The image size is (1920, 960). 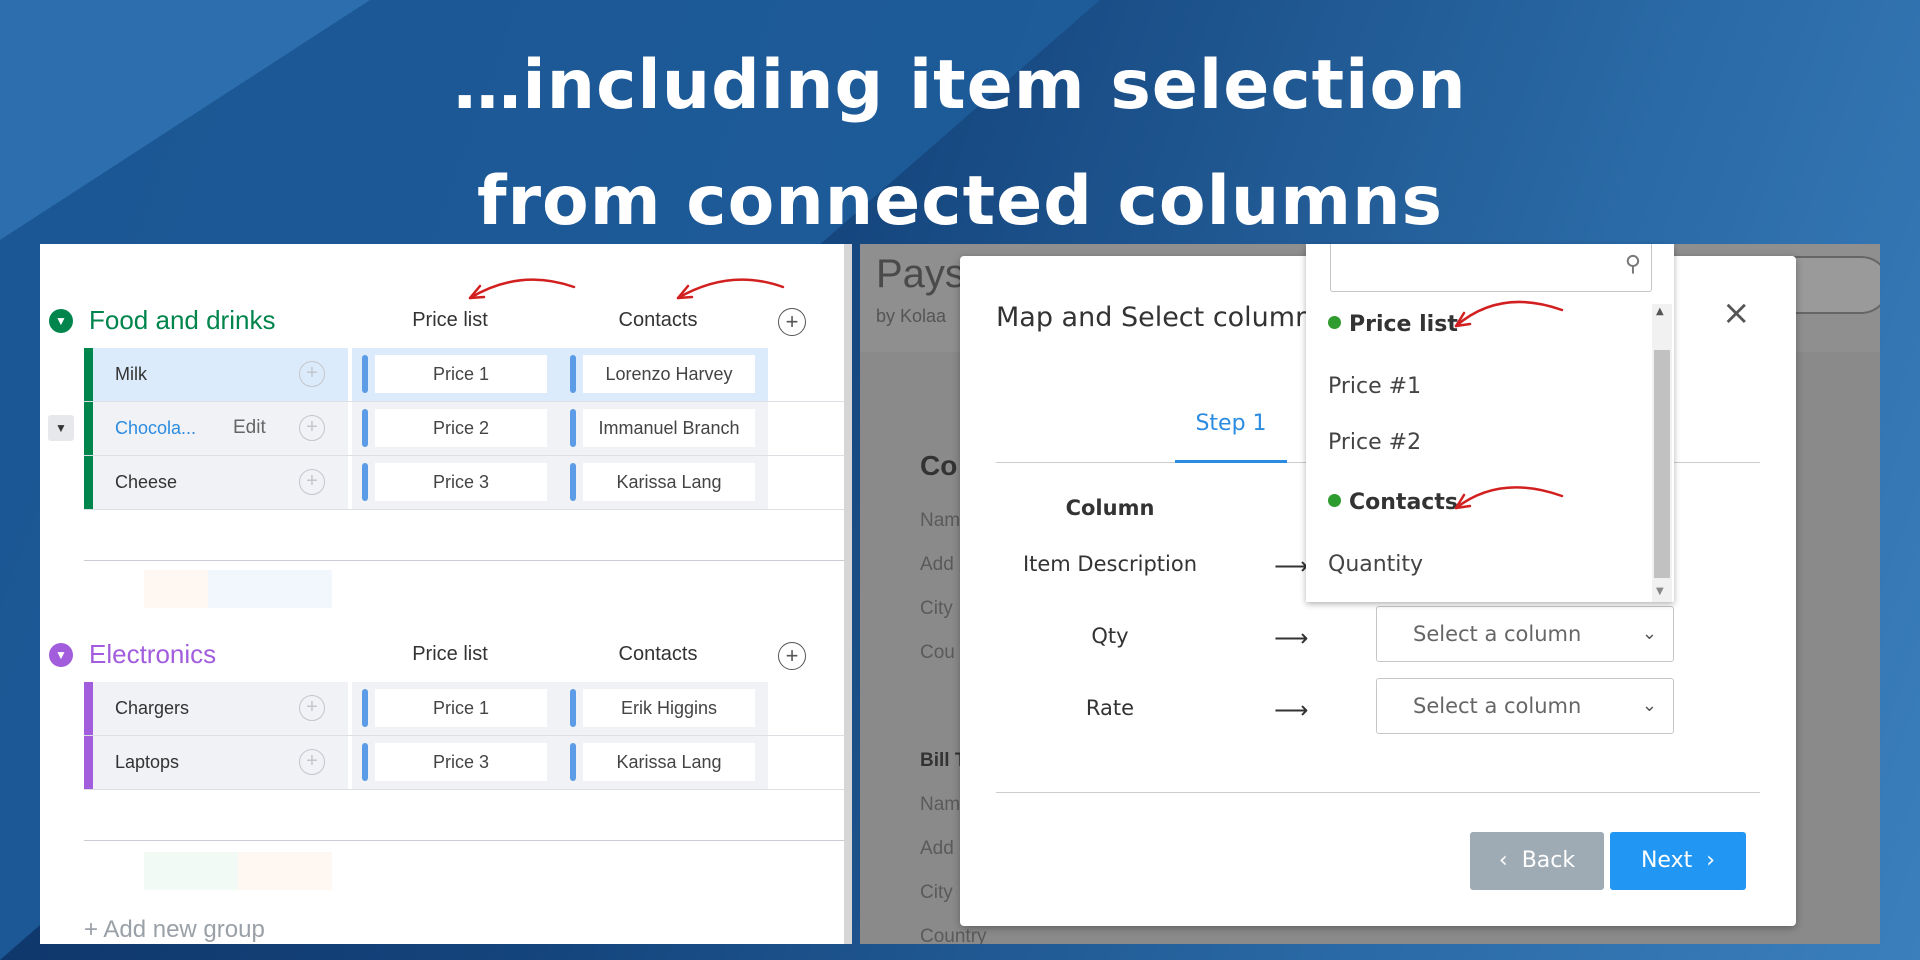 What do you see at coordinates (1110, 708) in the screenshot?
I see `mapping-label: Rate` at bounding box center [1110, 708].